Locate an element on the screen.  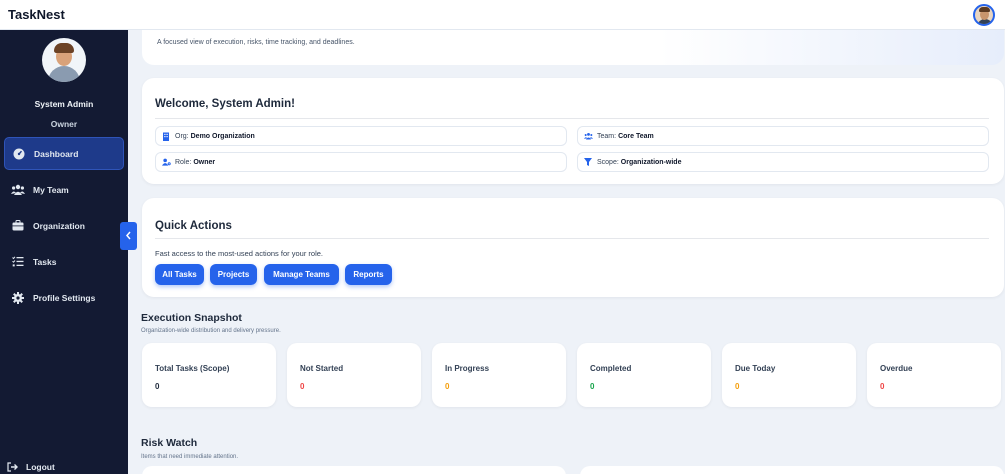
sidebar-collapse-button is located at coordinates (128, 236).